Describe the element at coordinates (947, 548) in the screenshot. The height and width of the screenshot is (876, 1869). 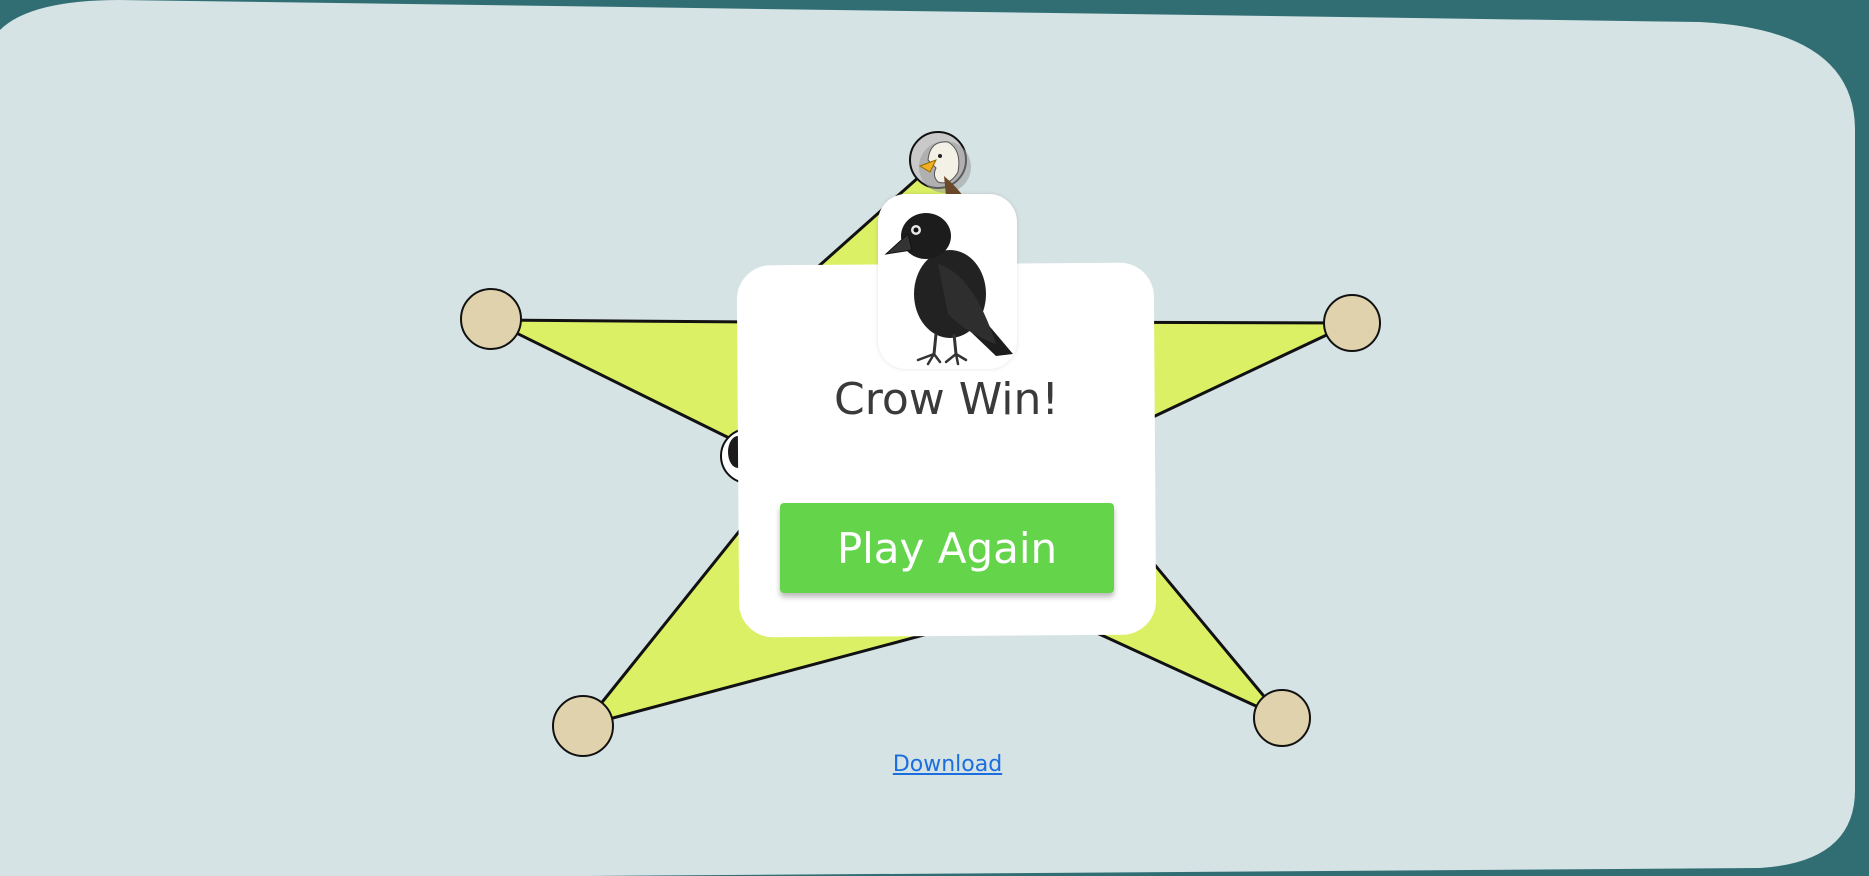
I see `play-again-button: Play Again` at that location.